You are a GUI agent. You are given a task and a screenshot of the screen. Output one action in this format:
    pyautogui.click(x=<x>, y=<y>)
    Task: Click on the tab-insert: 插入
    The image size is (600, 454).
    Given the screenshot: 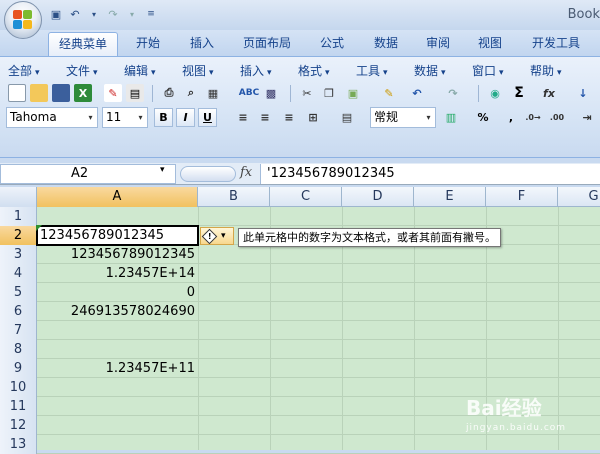 What is the action you would take?
    pyautogui.click(x=202, y=44)
    